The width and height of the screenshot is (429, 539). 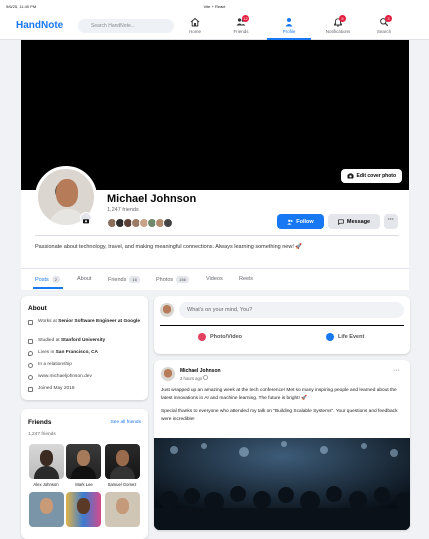 What do you see at coordinates (195, 22) in the screenshot?
I see `home-icon` at bounding box center [195, 22].